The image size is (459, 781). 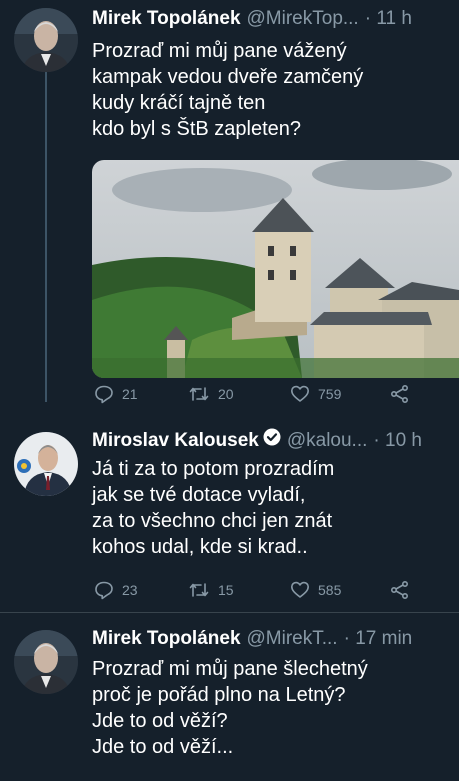 I want to click on like-button: 759, so click(x=315, y=394).